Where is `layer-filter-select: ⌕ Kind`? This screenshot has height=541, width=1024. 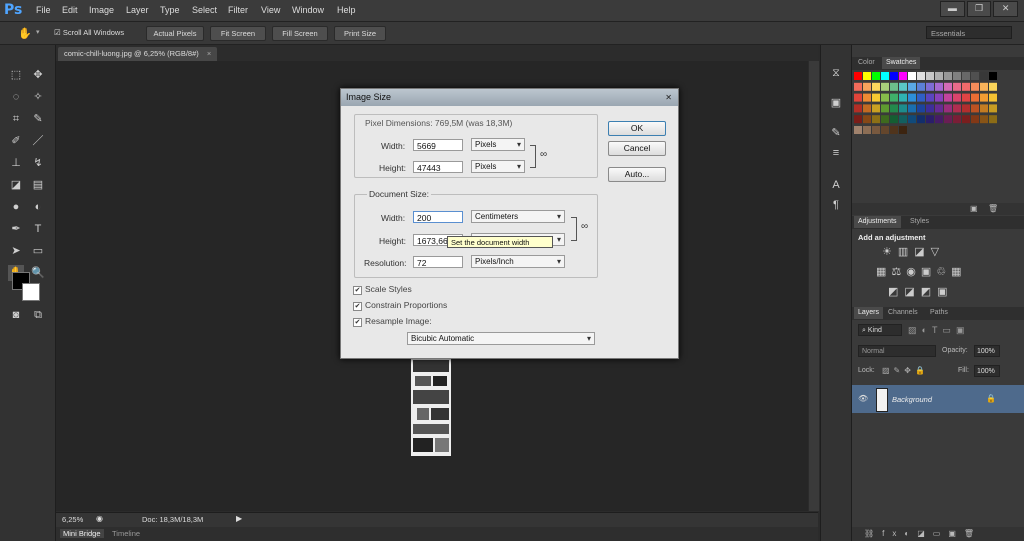 layer-filter-select: ⌕ Kind is located at coordinates (880, 330).